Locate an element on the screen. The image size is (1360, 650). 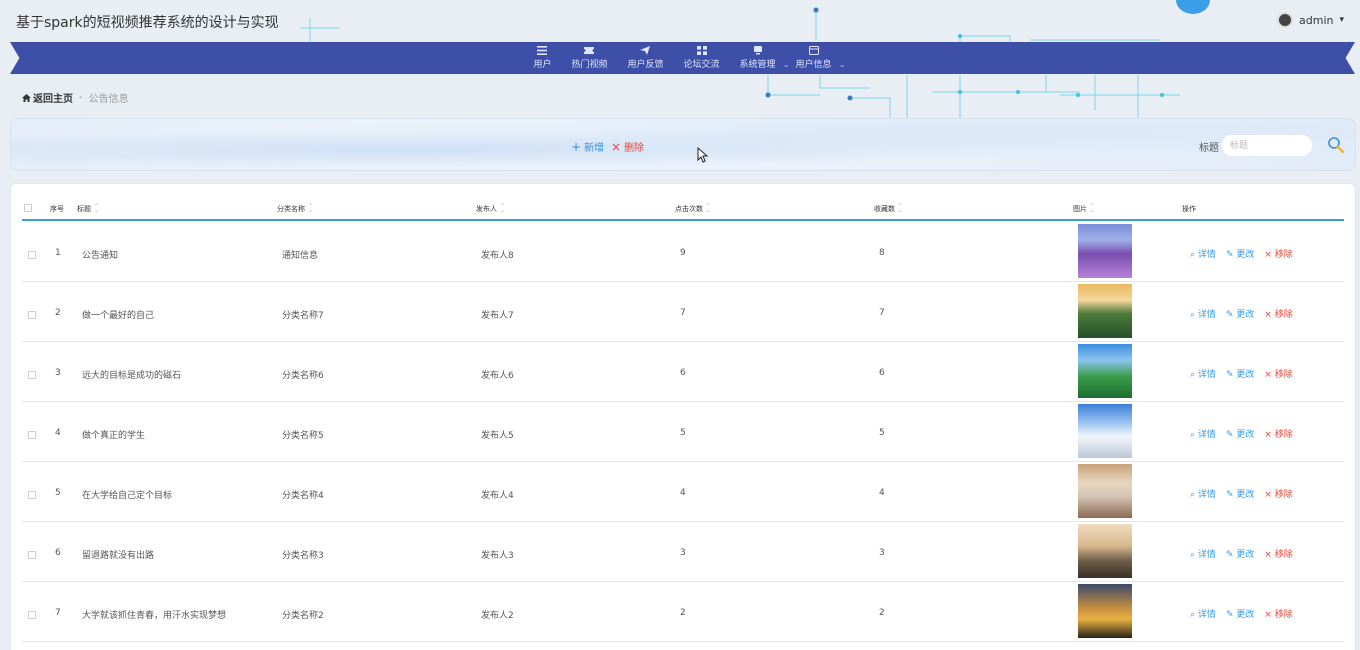
breadcrumb: 返回主页 - 公告信息 is located at coordinates (75, 97).